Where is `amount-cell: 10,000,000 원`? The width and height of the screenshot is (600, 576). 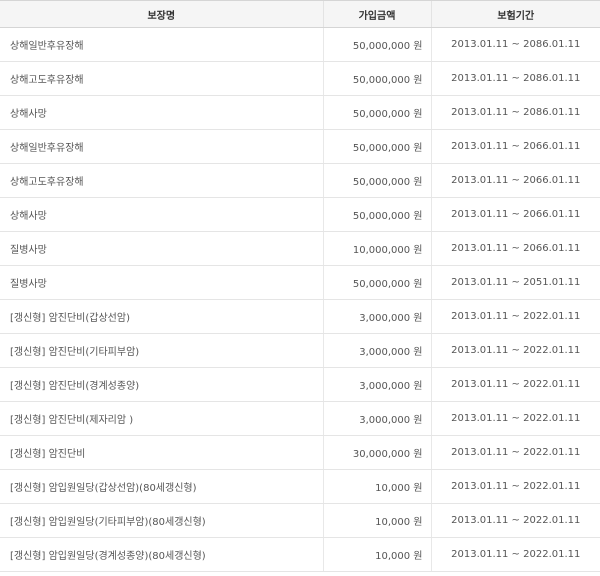 amount-cell: 10,000,000 원 is located at coordinates (376, 248).